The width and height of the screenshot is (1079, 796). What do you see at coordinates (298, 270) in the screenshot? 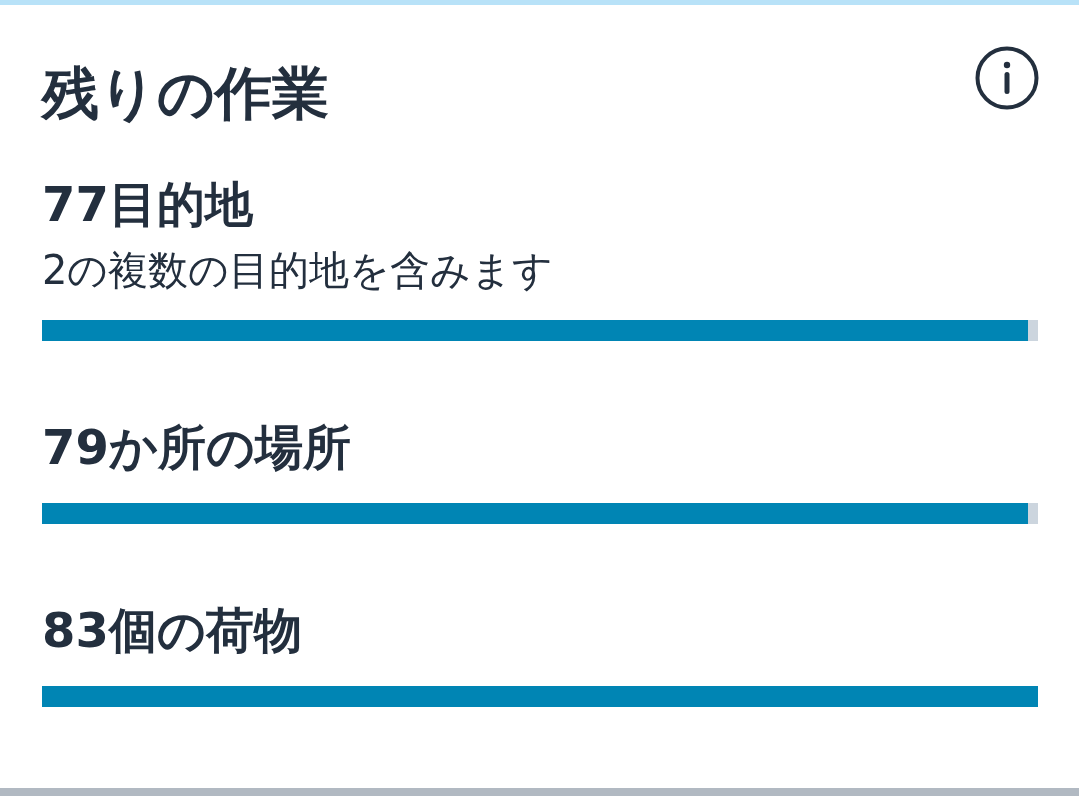
I see `metric-note: 2の複数の目的地を含みます` at bounding box center [298, 270].